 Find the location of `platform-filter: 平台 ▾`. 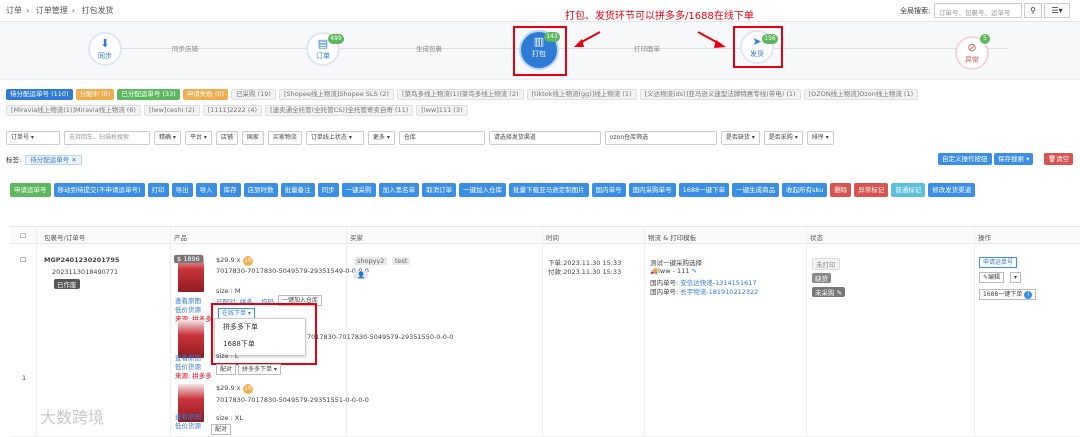

platform-filter: 平台 ▾ is located at coordinates (198, 138).